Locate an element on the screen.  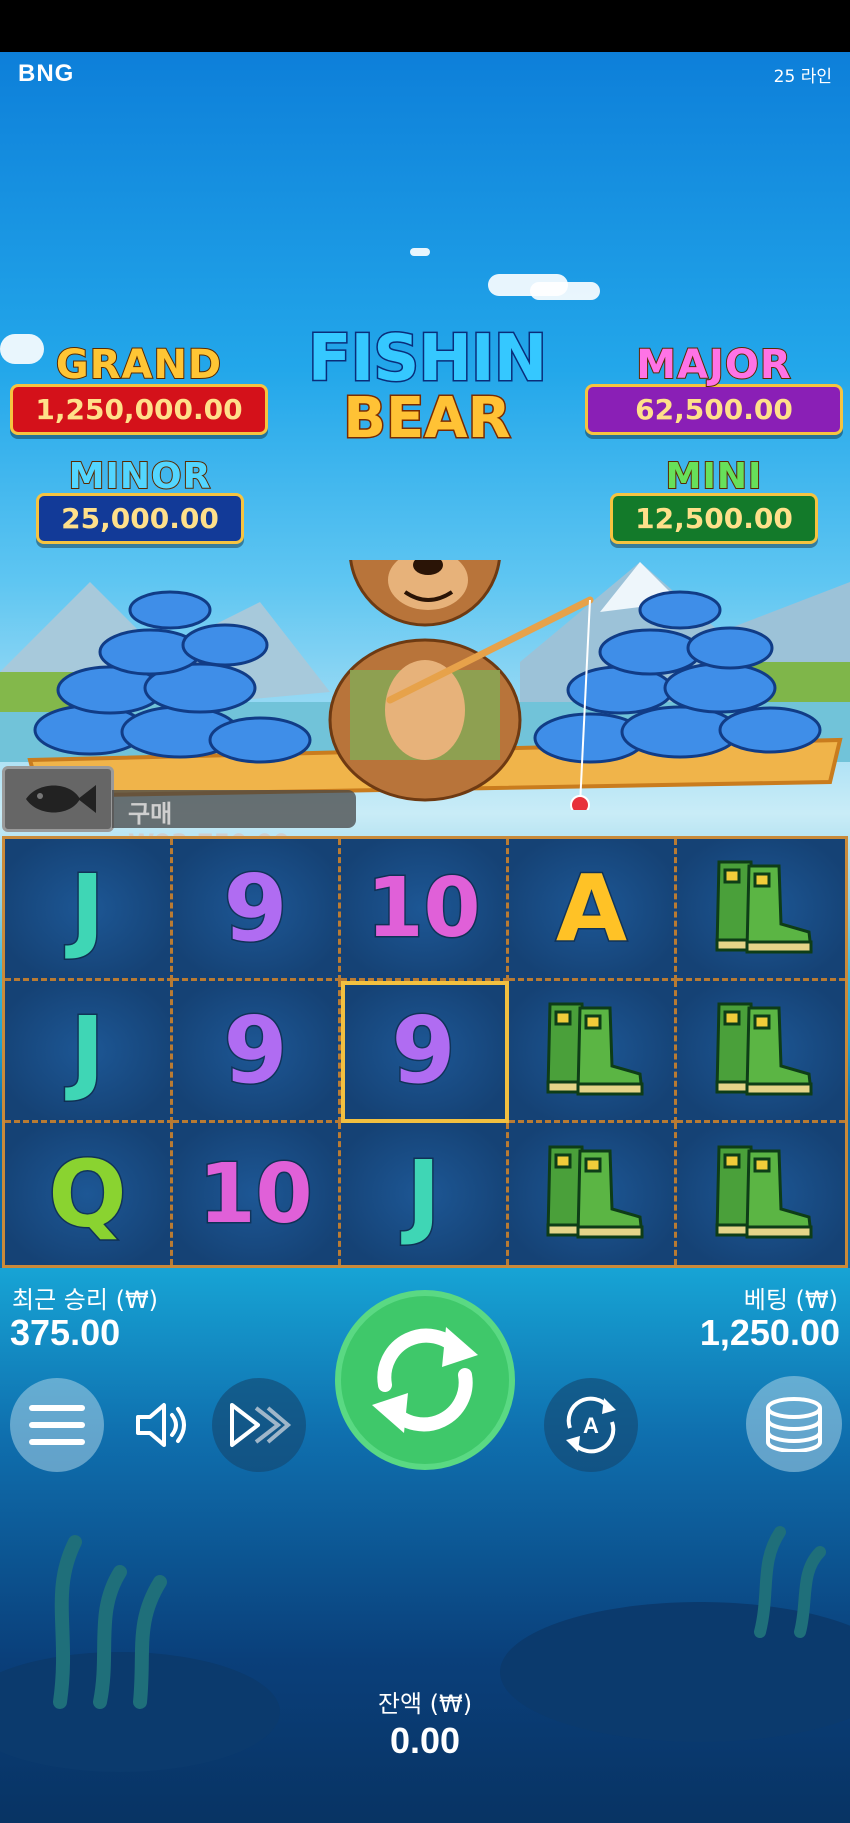
game-logo-line1: FISHIN is located at coordinates (427, 359).